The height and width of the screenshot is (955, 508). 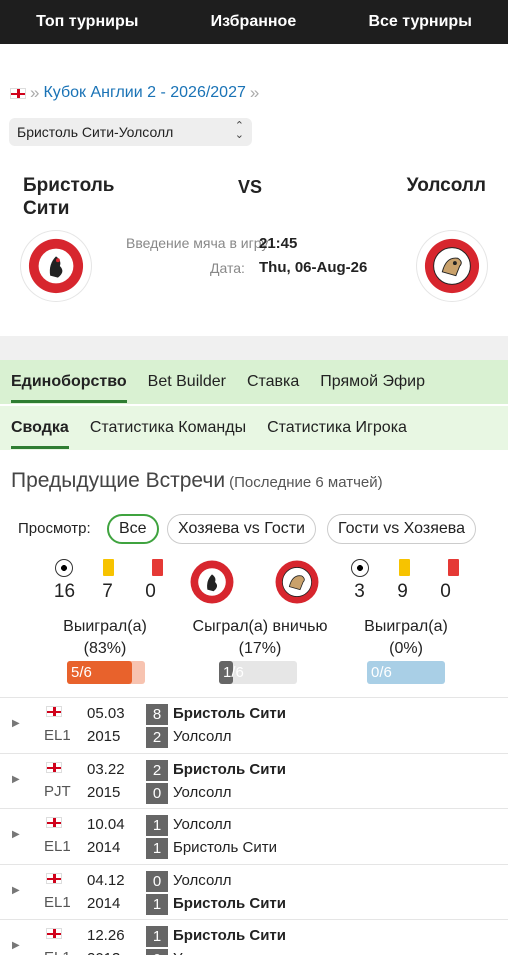 I want to click on match-date-day: 04.12, so click(x=106, y=880).